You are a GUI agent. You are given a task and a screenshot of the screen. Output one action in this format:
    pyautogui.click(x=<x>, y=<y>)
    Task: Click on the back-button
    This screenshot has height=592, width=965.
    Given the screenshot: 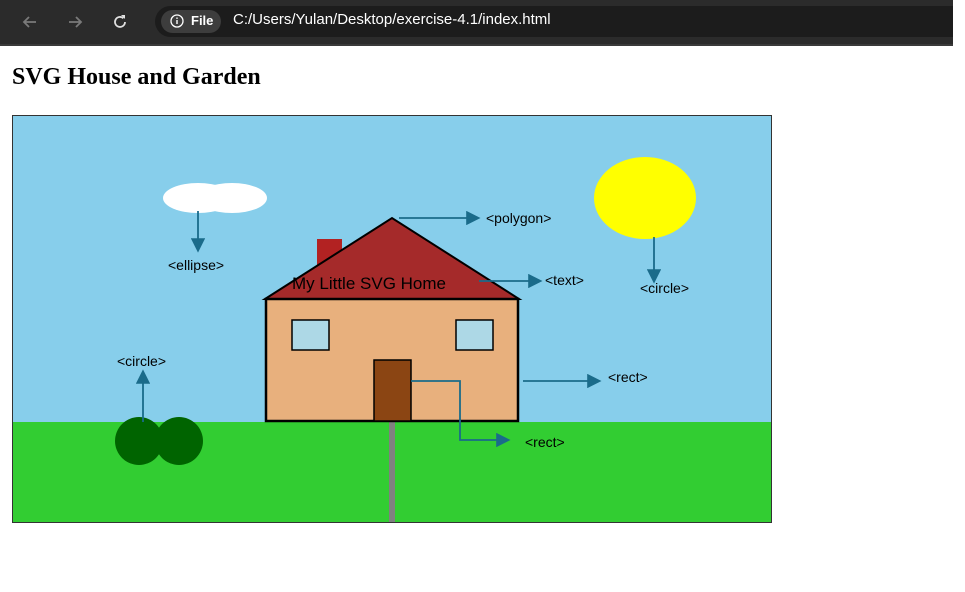 What is the action you would take?
    pyautogui.click(x=30, y=22)
    